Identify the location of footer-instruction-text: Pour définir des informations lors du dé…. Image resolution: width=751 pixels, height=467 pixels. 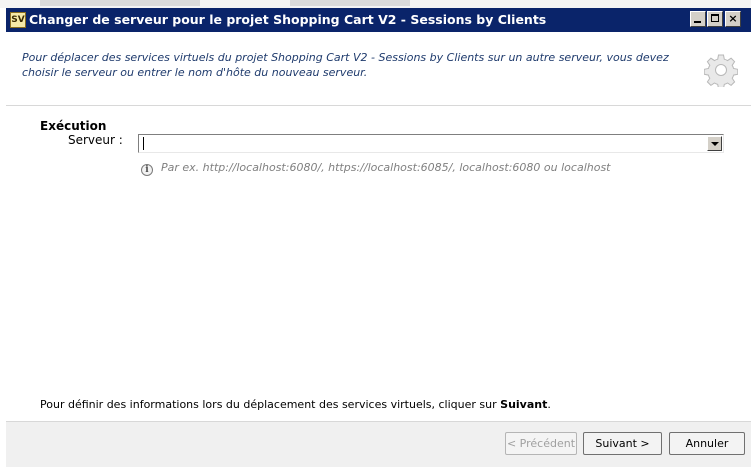
(270, 404).